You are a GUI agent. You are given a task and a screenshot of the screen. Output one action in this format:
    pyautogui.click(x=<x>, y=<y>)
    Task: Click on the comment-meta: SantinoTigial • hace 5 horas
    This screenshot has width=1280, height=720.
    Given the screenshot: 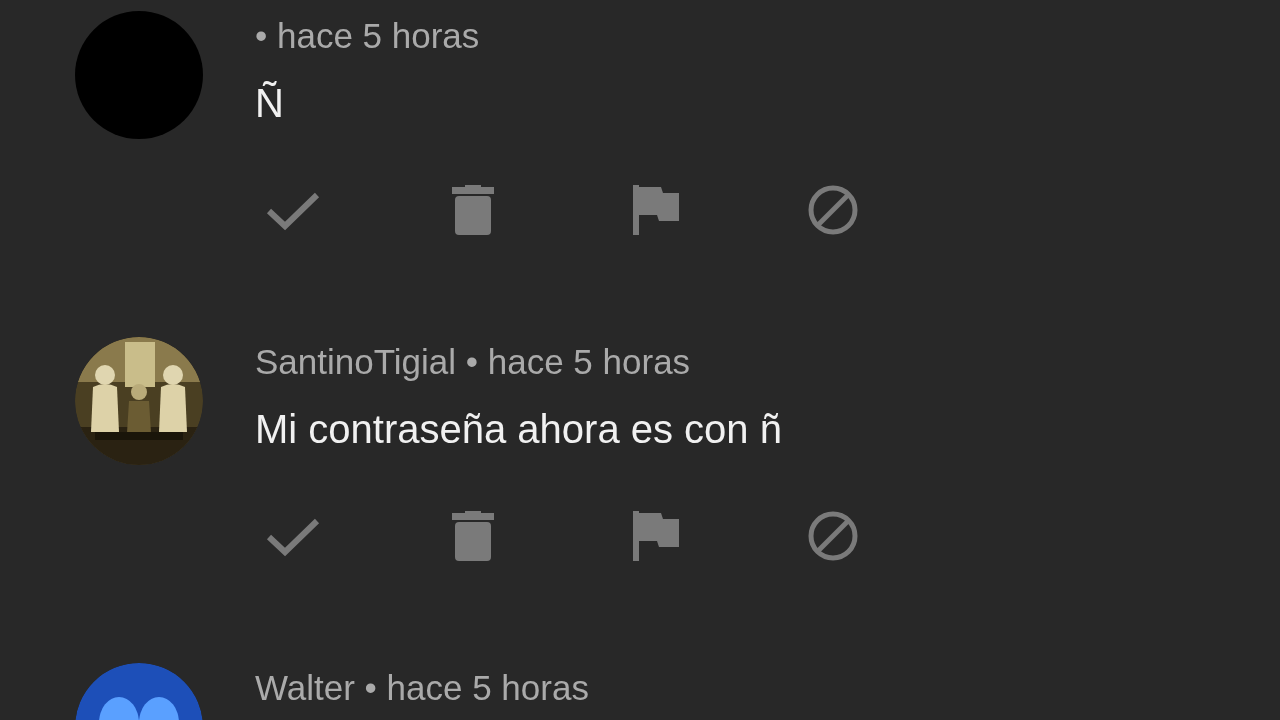 What is the action you would take?
    pyautogui.click(x=473, y=362)
    